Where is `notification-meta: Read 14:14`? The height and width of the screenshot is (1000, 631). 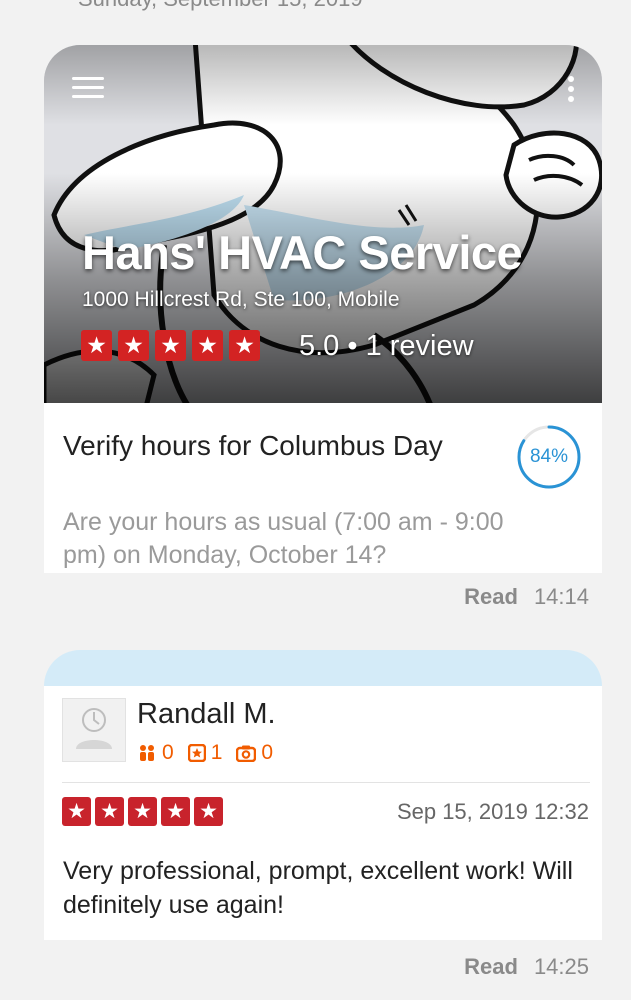
notification-meta: Read 14:14 is located at coordinates (526, 597).